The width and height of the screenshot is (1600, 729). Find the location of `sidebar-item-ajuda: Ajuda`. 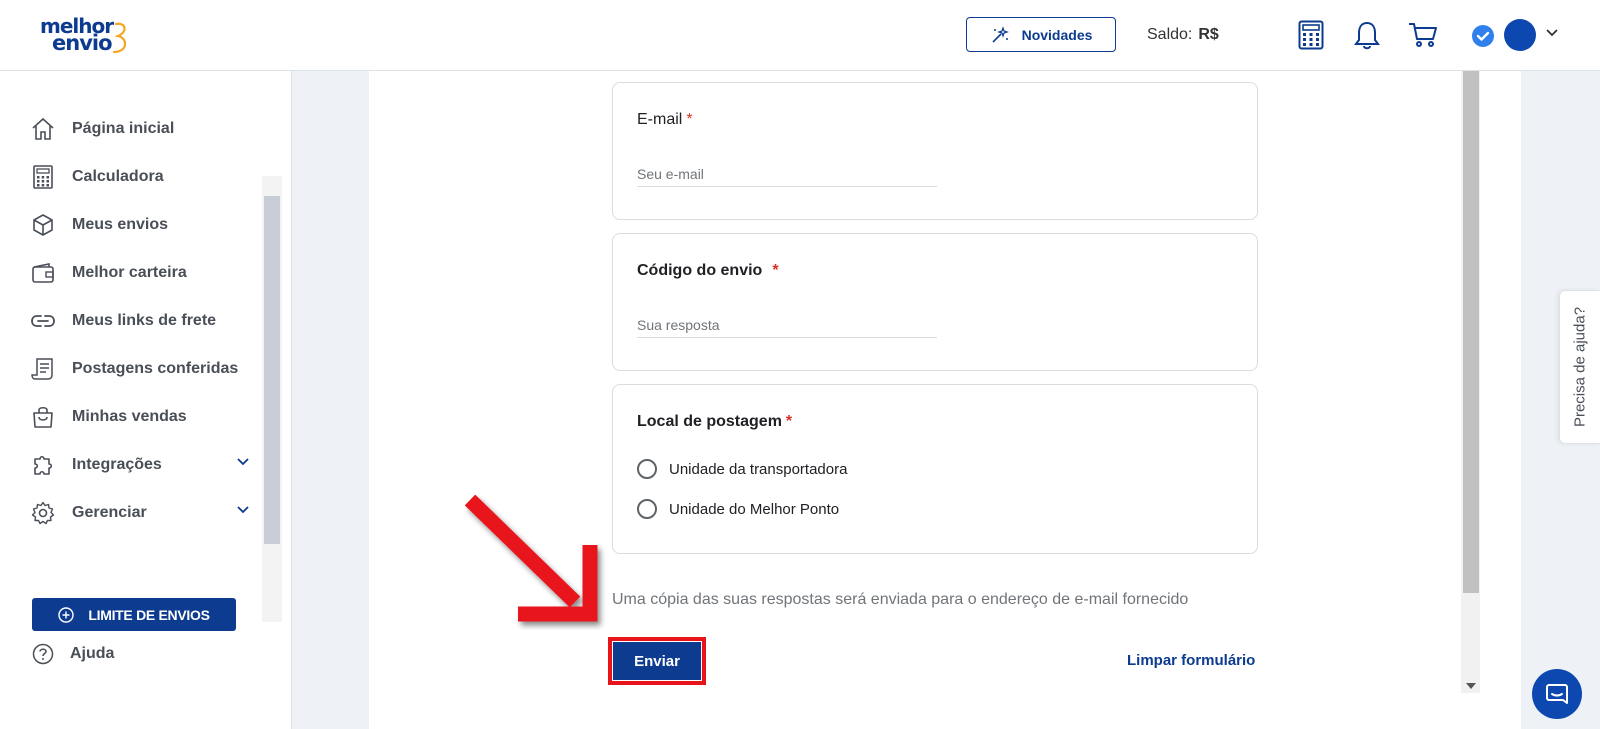

sidebar-item-ajuda: Ajuda is located at coordinates (73, 654).